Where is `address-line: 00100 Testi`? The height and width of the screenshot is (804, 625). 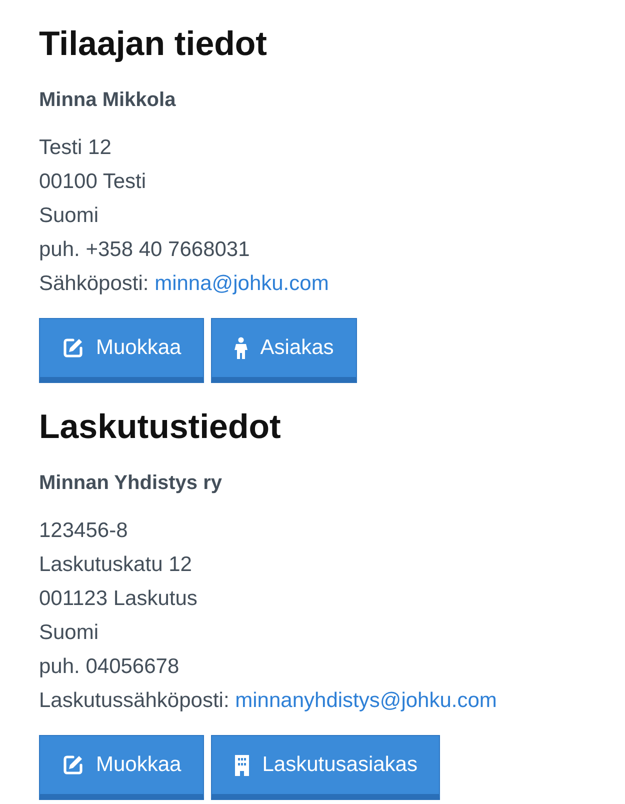 address-line: 00100 Testi is located at coordinates (93, 182).